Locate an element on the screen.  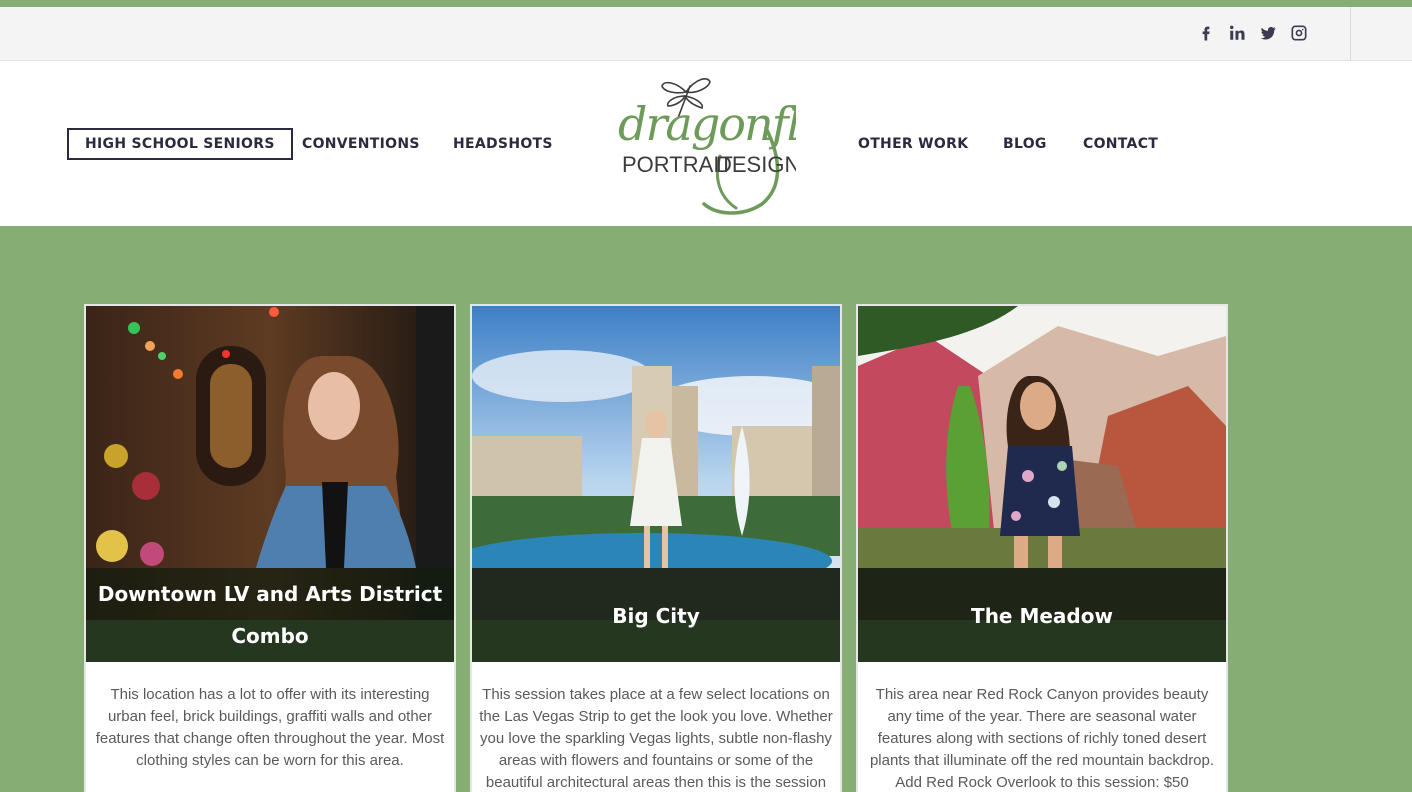
logo-script: dragonfly is located at coordinates (707, 124).